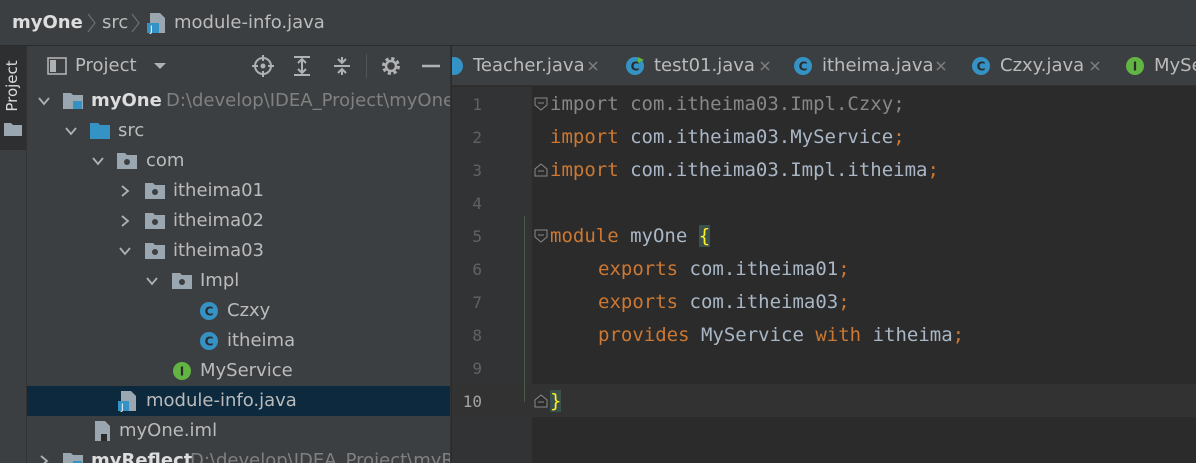  I want to click on tab-czxy: C Czxy.java, so click(1051, 65).